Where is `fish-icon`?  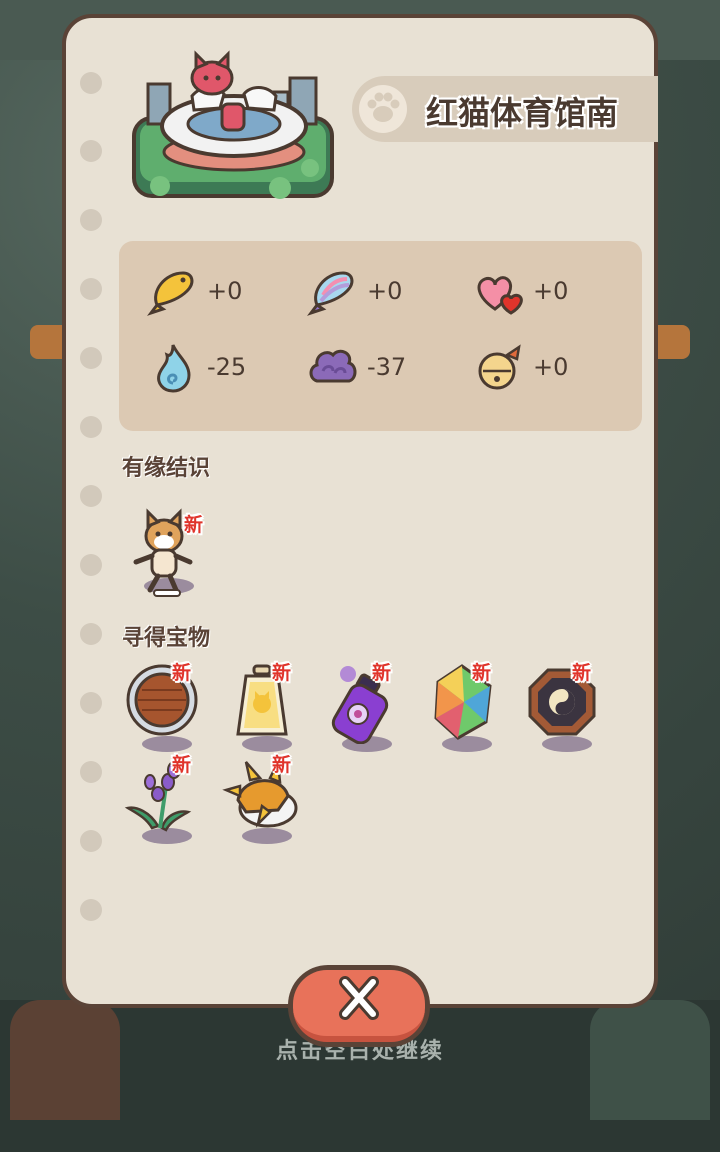 fish-icon is located at coordinates (170, 293).